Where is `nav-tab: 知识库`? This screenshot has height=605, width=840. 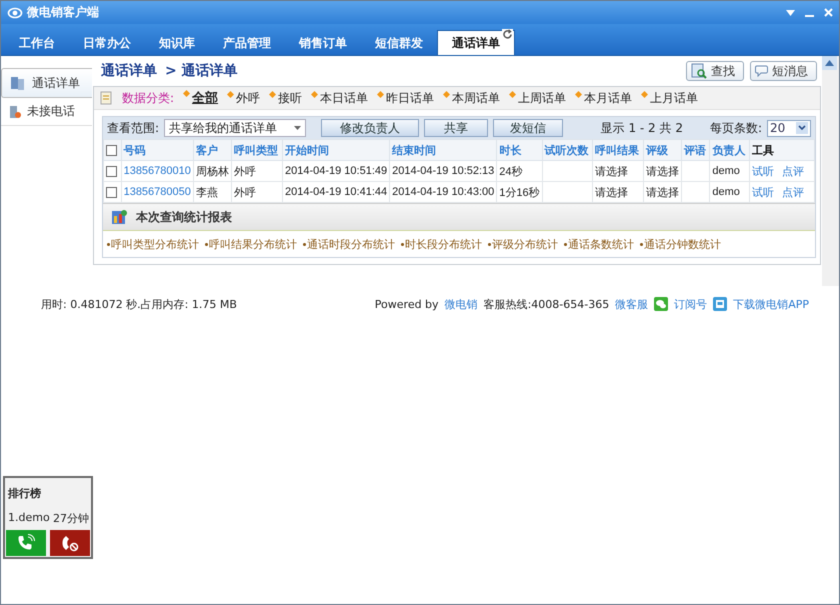 nav-tab: 知识库 is located at coordinates (177, 43).